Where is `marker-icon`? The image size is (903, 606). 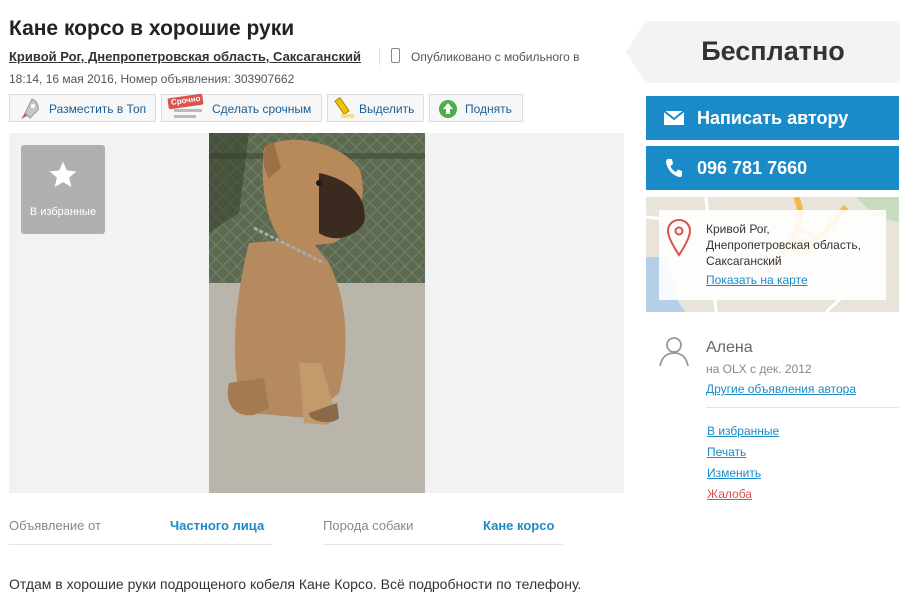
marker-icon is located at coordinates (344, 107).